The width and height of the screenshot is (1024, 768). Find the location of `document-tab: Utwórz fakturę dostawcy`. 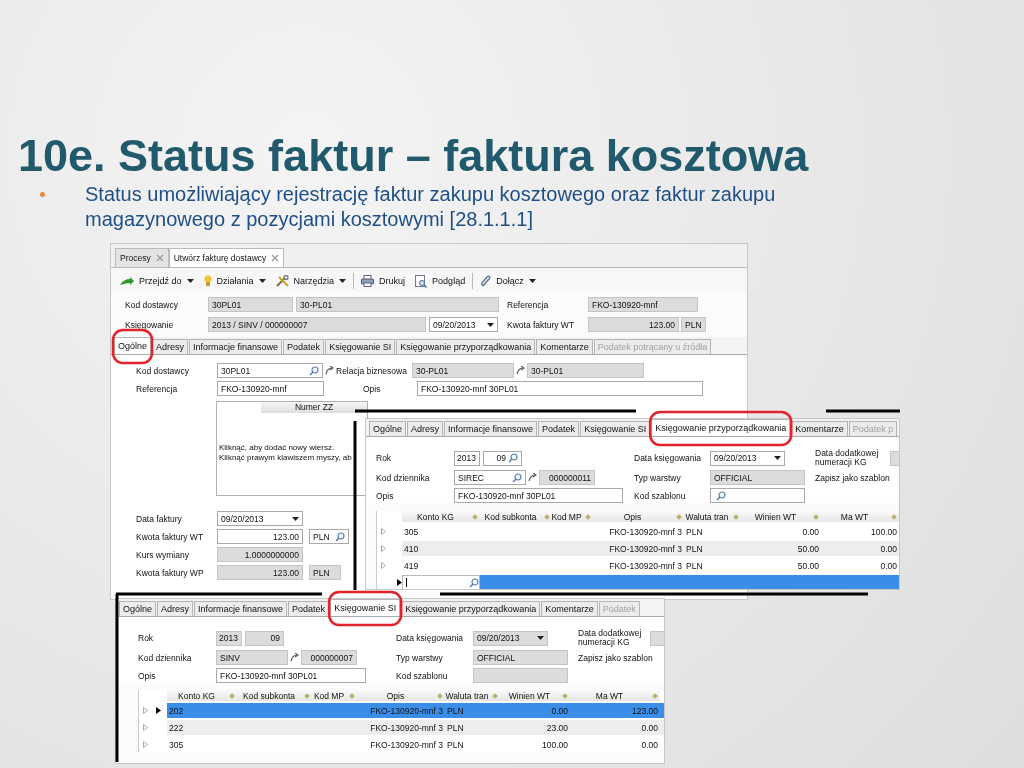

document-tab: Utwórz fakturę dostawcy is located at coordinates (226, 257).